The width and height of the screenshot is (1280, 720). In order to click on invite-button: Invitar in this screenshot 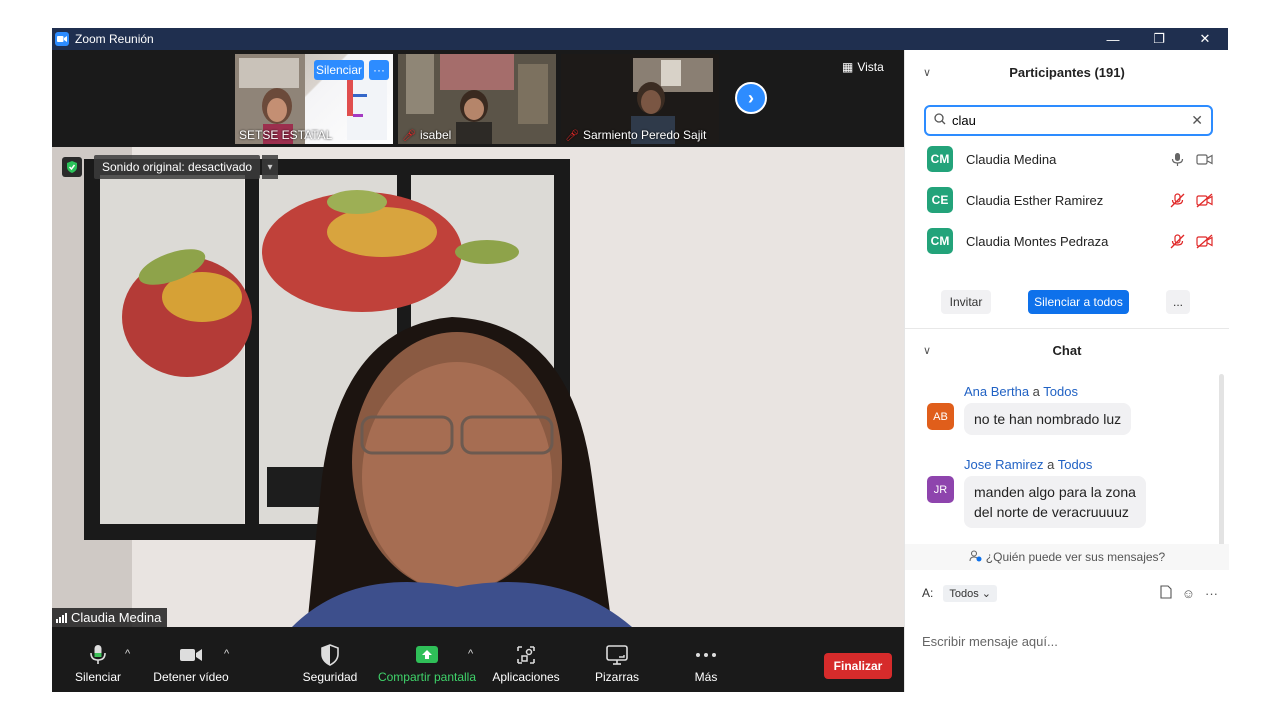, I will do `click(966, 302)`.